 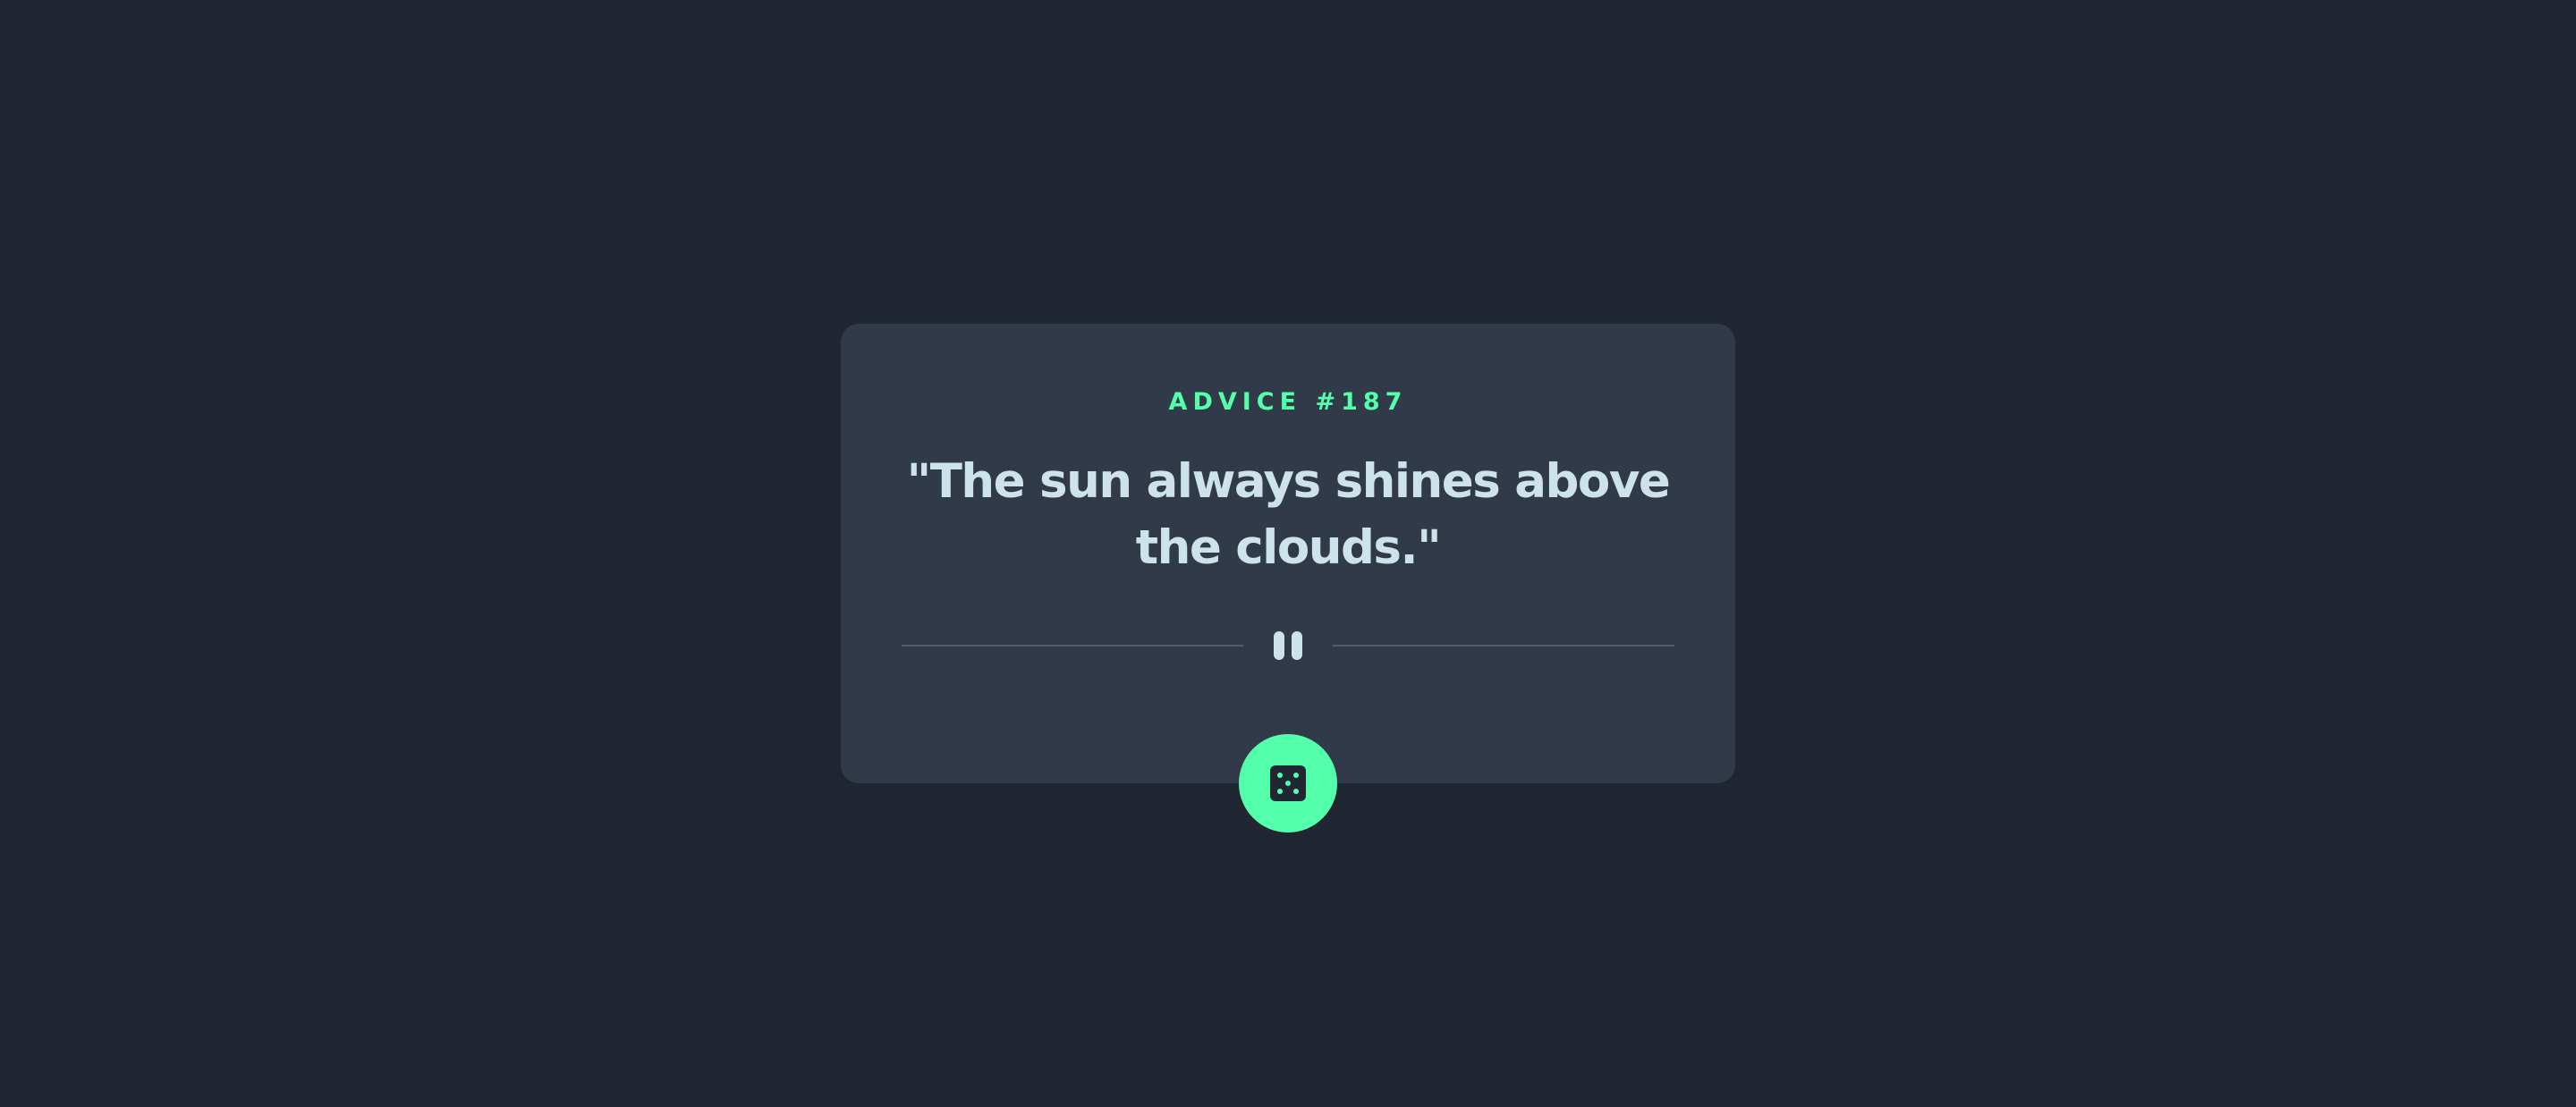 I want to click on pattern-divider, so click(x=1288, y=645).